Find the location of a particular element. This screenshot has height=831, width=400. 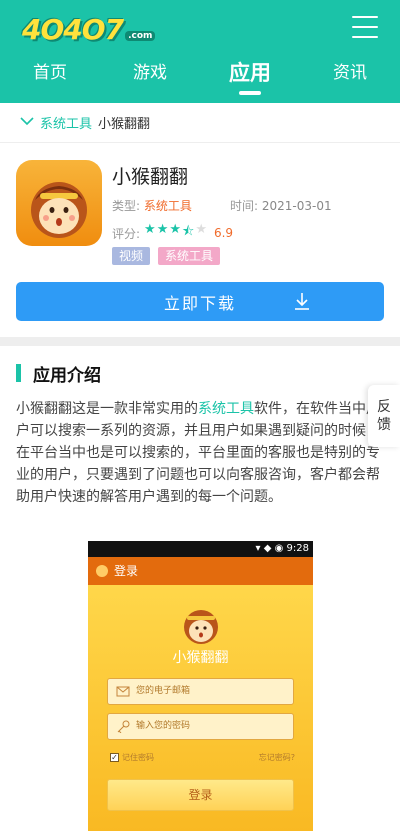

heading-accent-bar is located at coordinates (18, 373).